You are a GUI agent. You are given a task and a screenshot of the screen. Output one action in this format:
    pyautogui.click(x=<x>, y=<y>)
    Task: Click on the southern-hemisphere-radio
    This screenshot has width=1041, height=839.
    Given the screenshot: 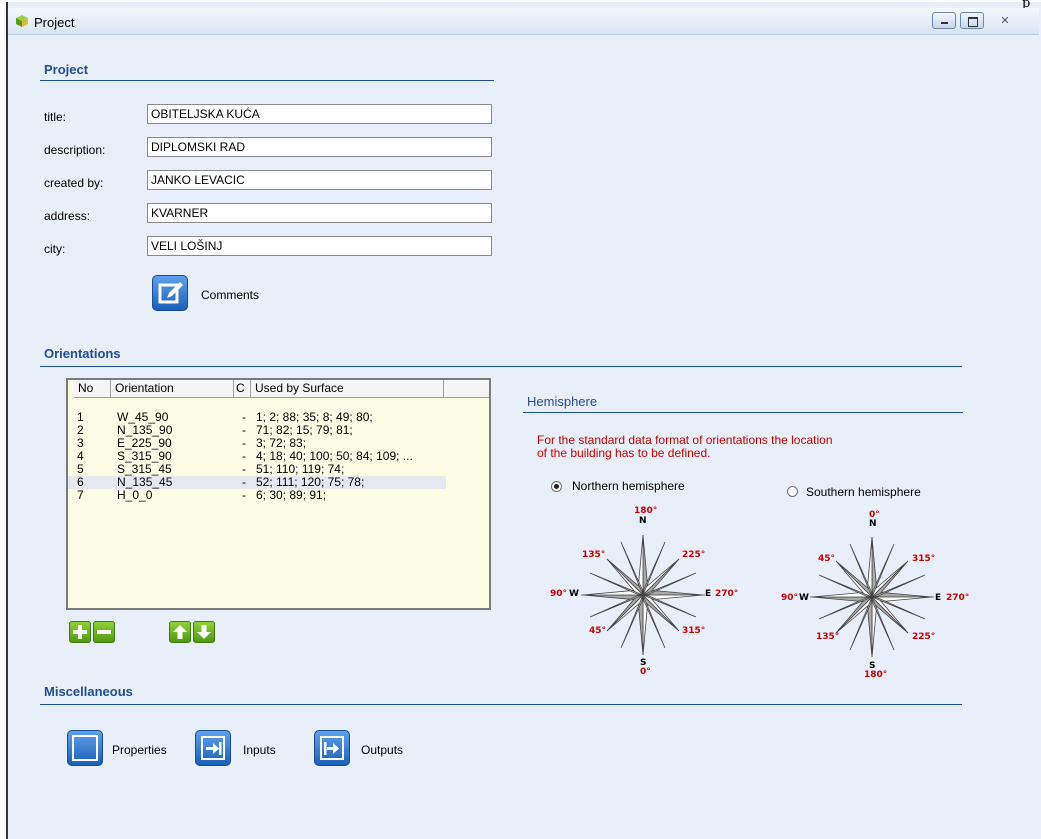 What is the action you would take?
    pyautogui.click(x=792, y=491)
    